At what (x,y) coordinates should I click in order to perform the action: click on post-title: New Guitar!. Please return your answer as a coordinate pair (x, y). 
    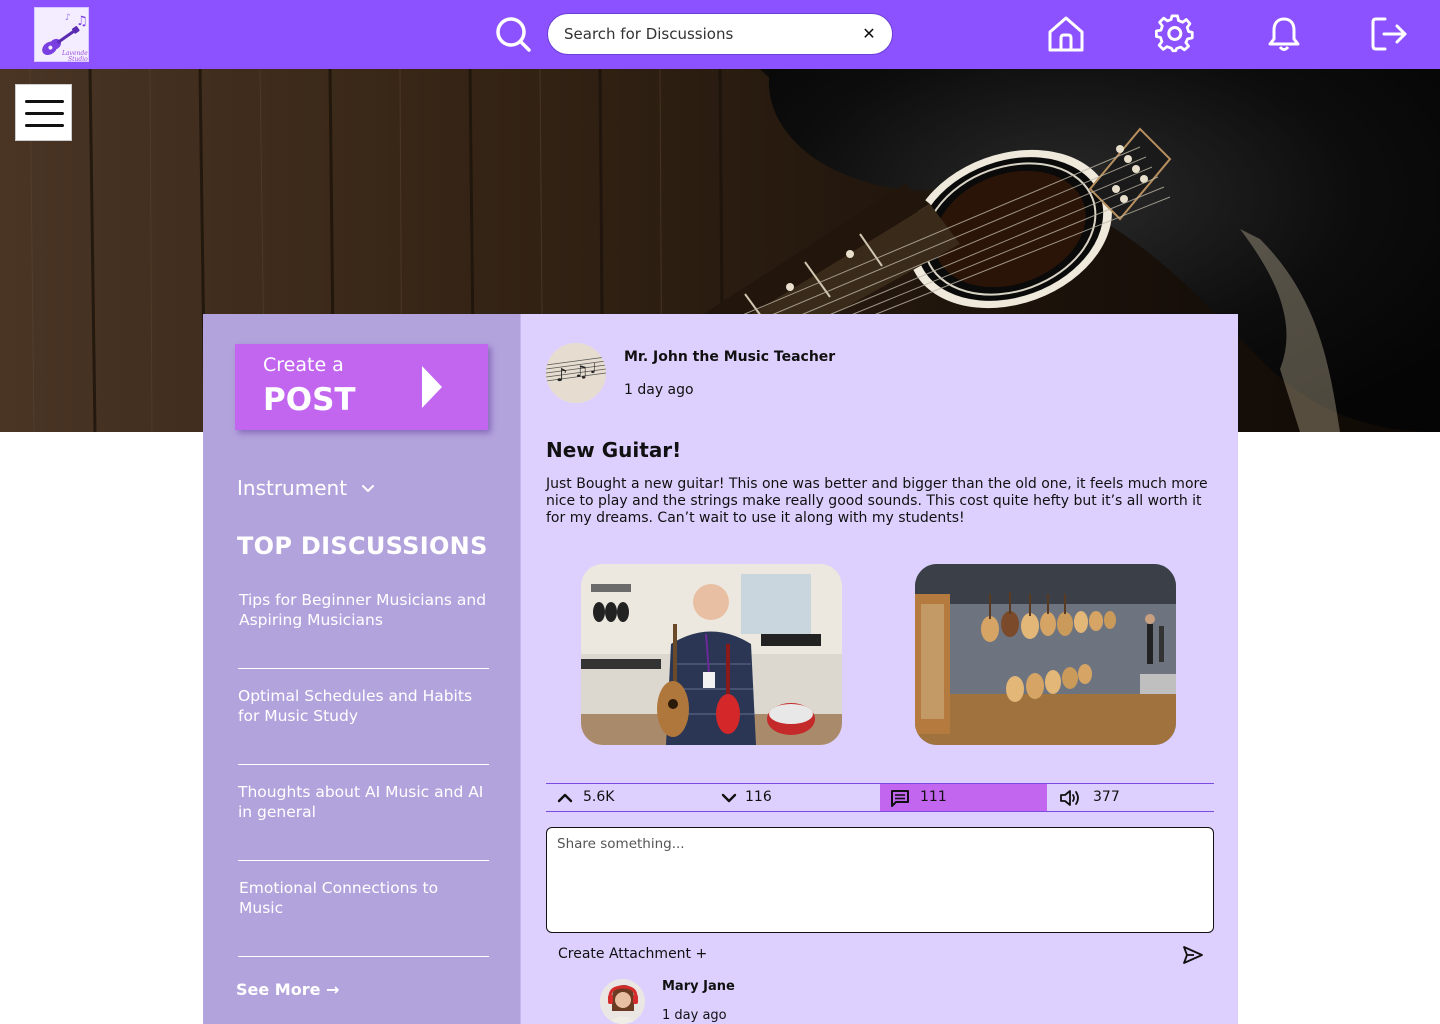
    Looking at the image, I should click on (614, 450).